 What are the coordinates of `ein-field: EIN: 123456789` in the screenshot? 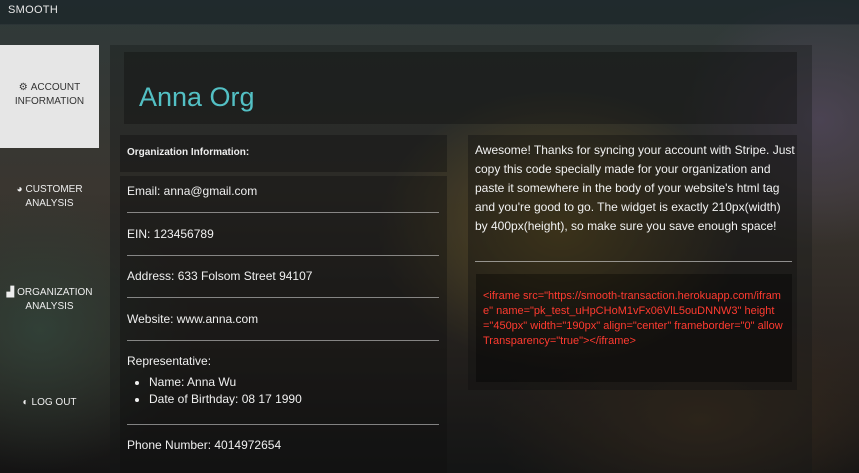 It's located at (170, 234).